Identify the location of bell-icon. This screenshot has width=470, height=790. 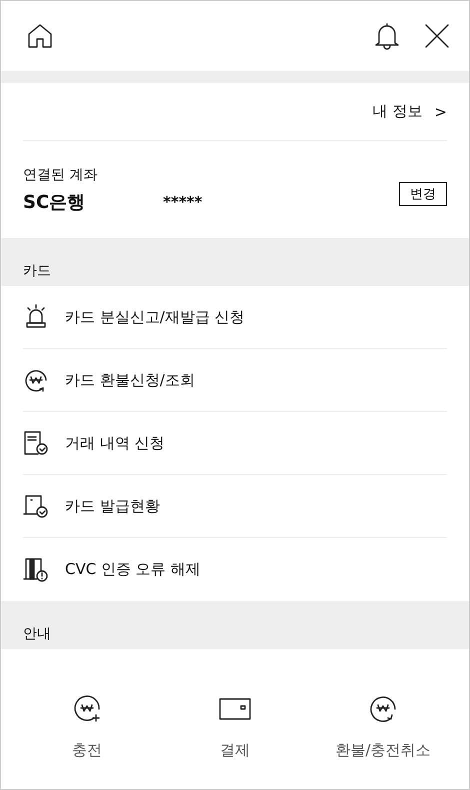
(387, 36).